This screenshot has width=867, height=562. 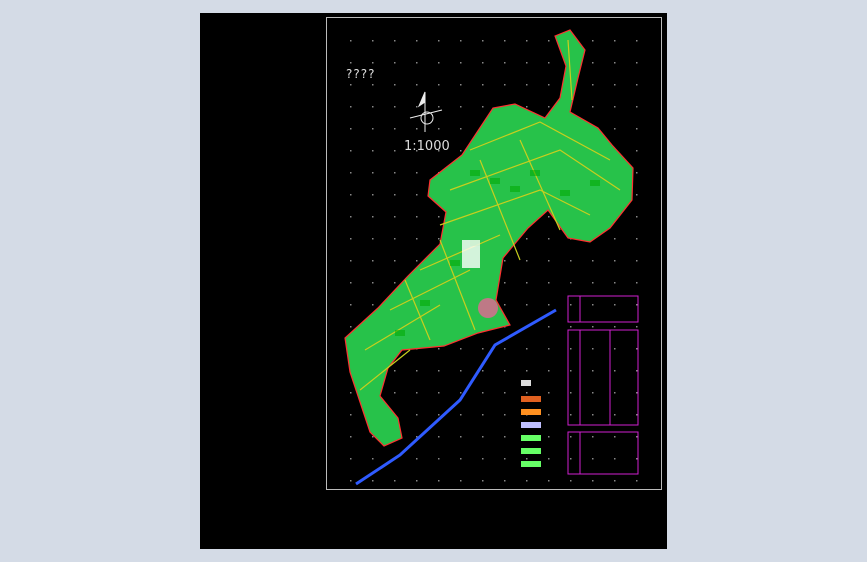 I want to click on north-arrow-icon, so click(x=426, y=111).